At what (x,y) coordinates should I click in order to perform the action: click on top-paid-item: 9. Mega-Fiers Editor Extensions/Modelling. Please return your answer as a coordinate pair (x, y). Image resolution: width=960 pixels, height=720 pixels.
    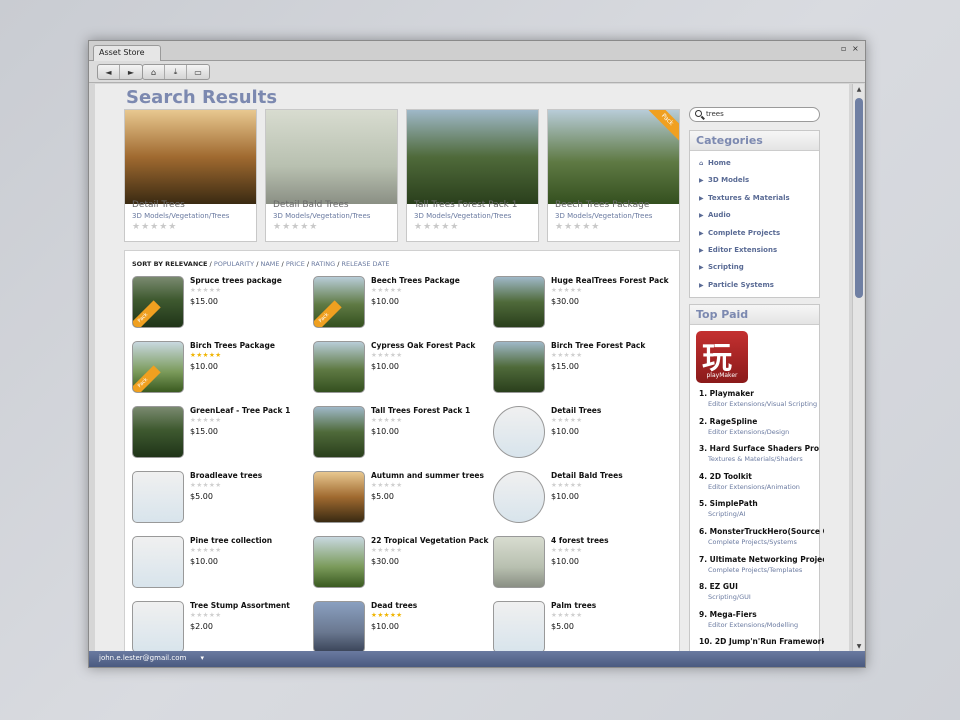
    Looking at the image, I should click on (761, 619).